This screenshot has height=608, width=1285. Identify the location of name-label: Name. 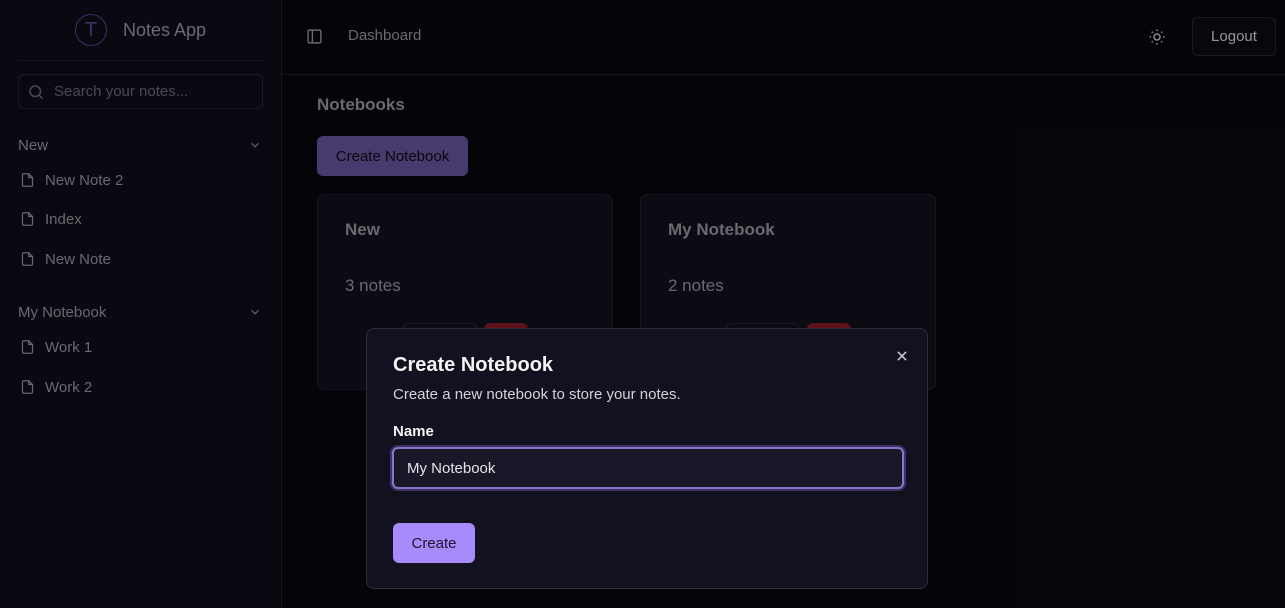
(413, 431).